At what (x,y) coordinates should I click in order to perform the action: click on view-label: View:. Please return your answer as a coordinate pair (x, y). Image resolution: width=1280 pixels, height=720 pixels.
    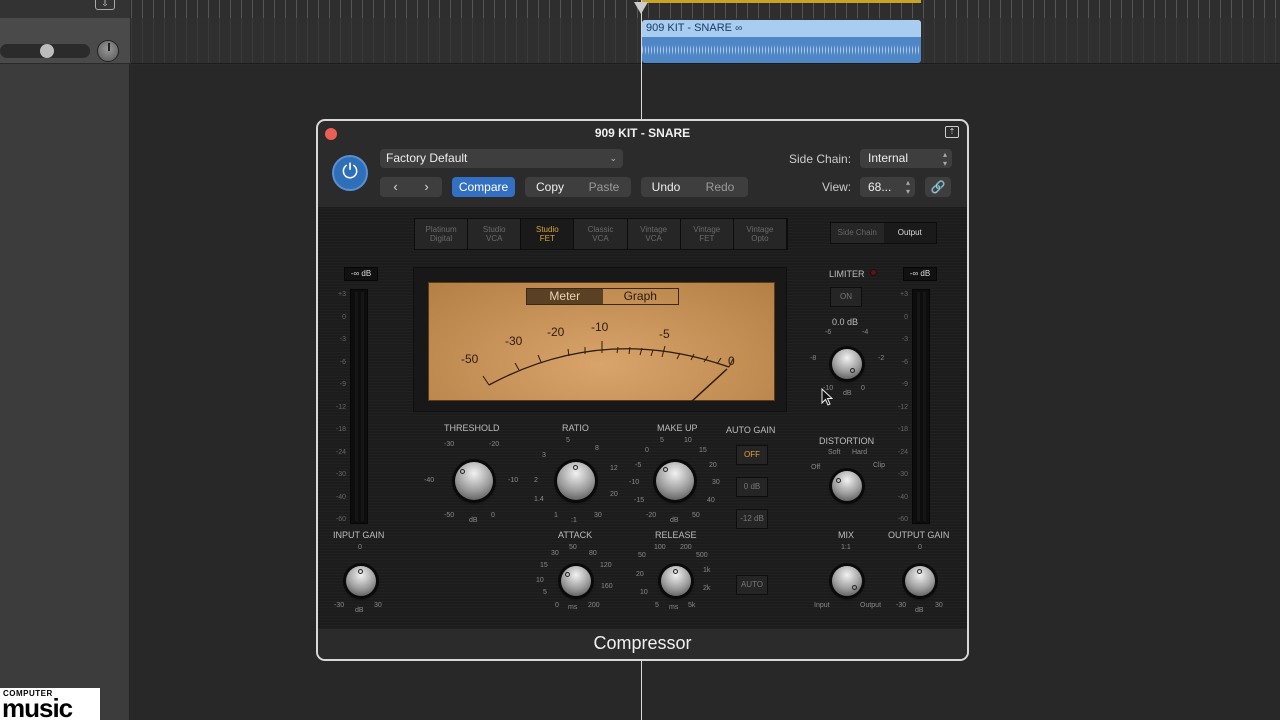
    Looking at the image, I should click on (837, 187).